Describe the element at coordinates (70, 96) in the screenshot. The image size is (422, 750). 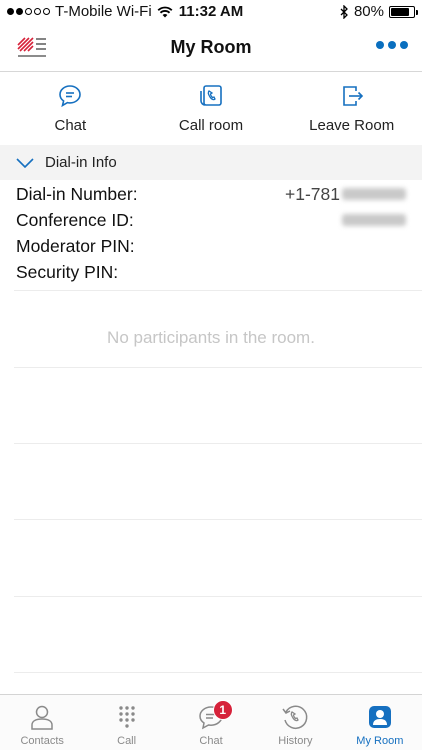
I see `chat-bubble-icon` at that location.